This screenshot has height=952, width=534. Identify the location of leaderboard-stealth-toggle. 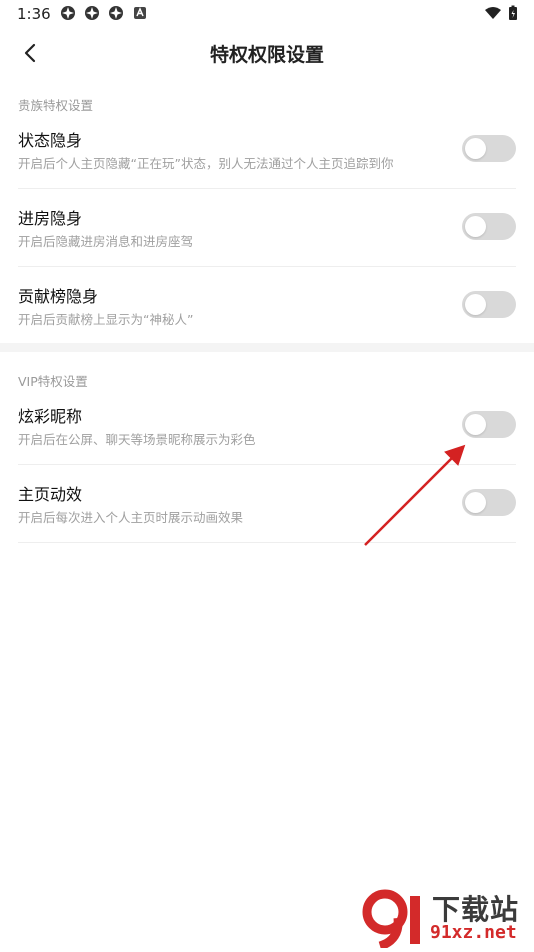
(489, 304).